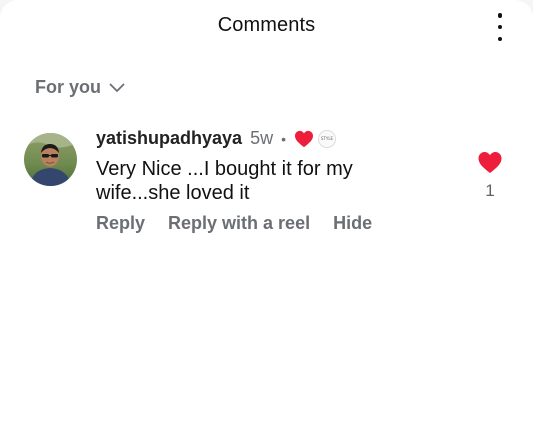 This screenshot has width=533, height=445. What do you see at coordinates (266, 25) in the screenshot?
I see `sheet-title: Comments` at bounding box center [266, 25].